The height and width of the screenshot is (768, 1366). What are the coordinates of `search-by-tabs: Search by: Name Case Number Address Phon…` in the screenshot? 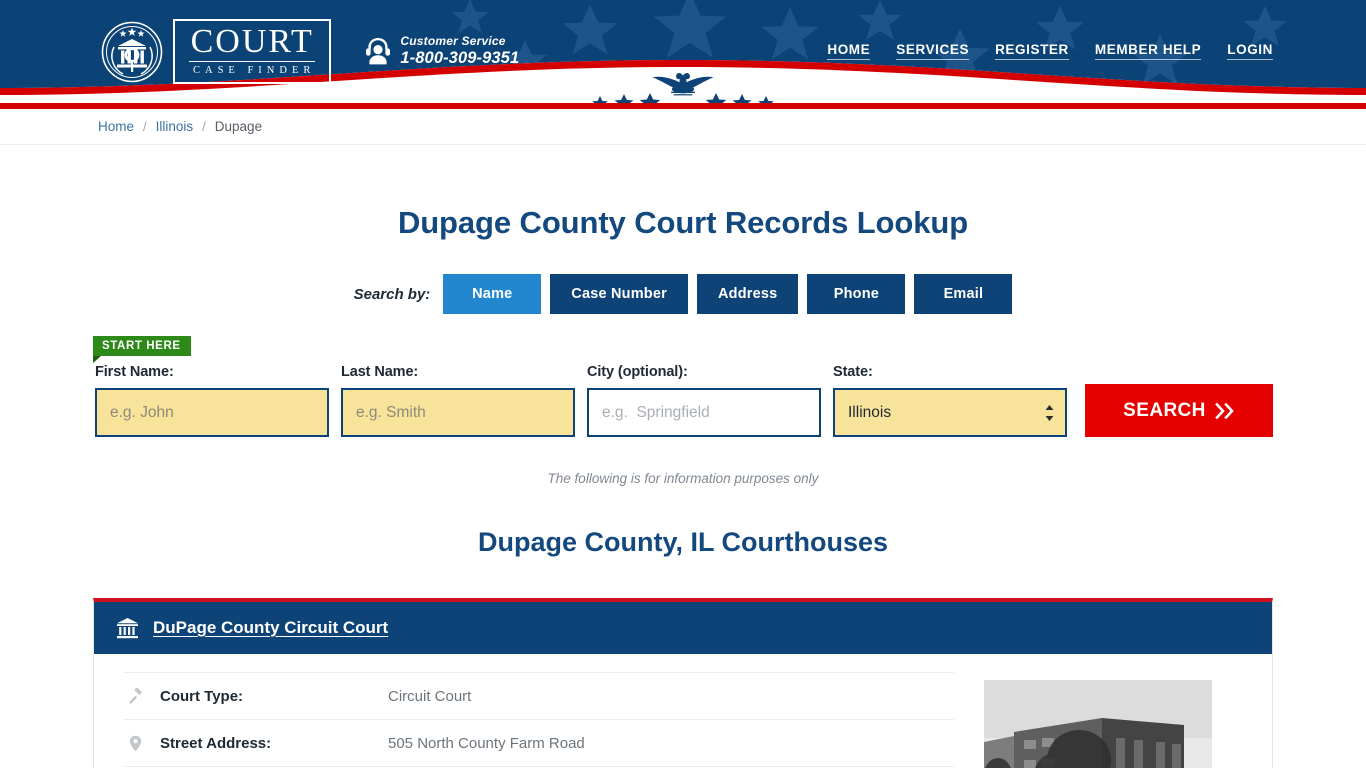 It's located at (683, 294).